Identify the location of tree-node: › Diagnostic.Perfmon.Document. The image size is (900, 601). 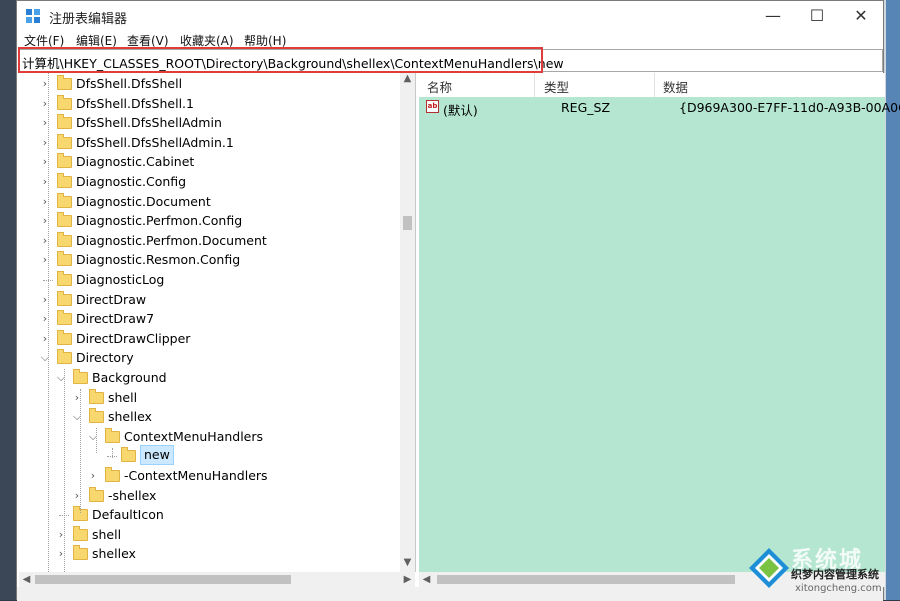
(209, 241).